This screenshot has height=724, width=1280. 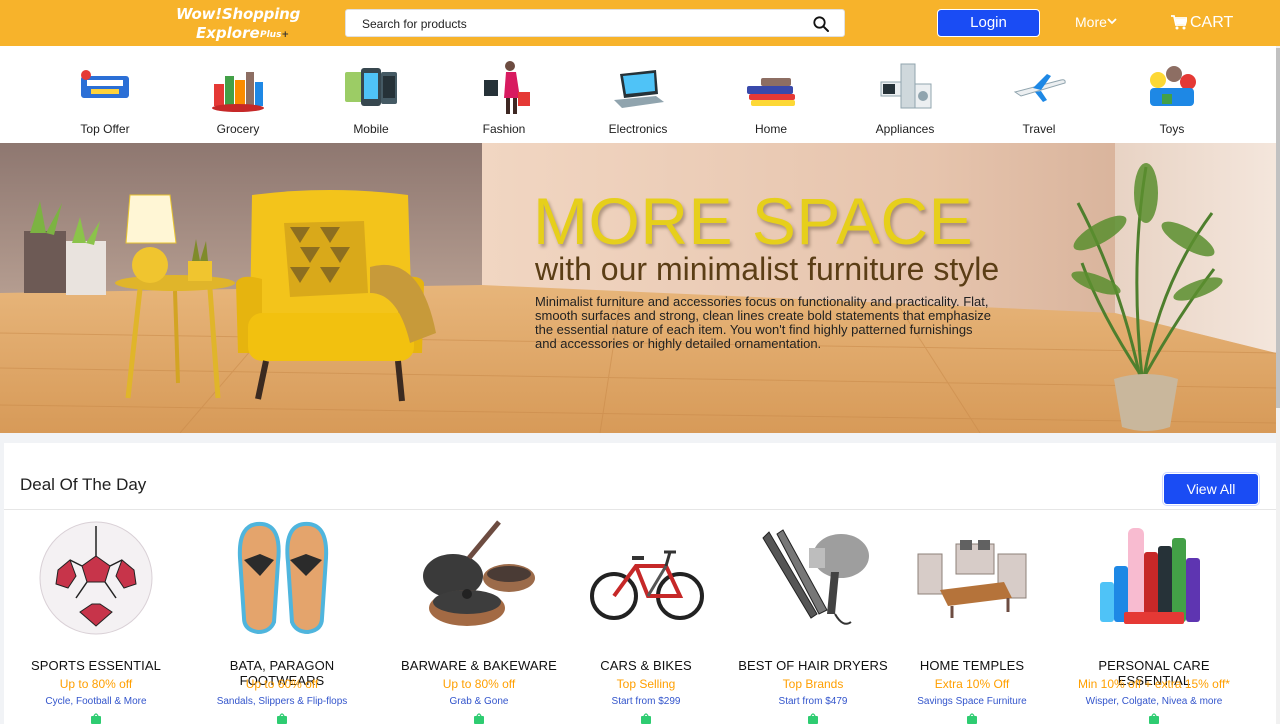 What do you see at coordinates (371, 87) in the screenshot?
I see `mobile-phone-icon` at bounding box center [371, 87].